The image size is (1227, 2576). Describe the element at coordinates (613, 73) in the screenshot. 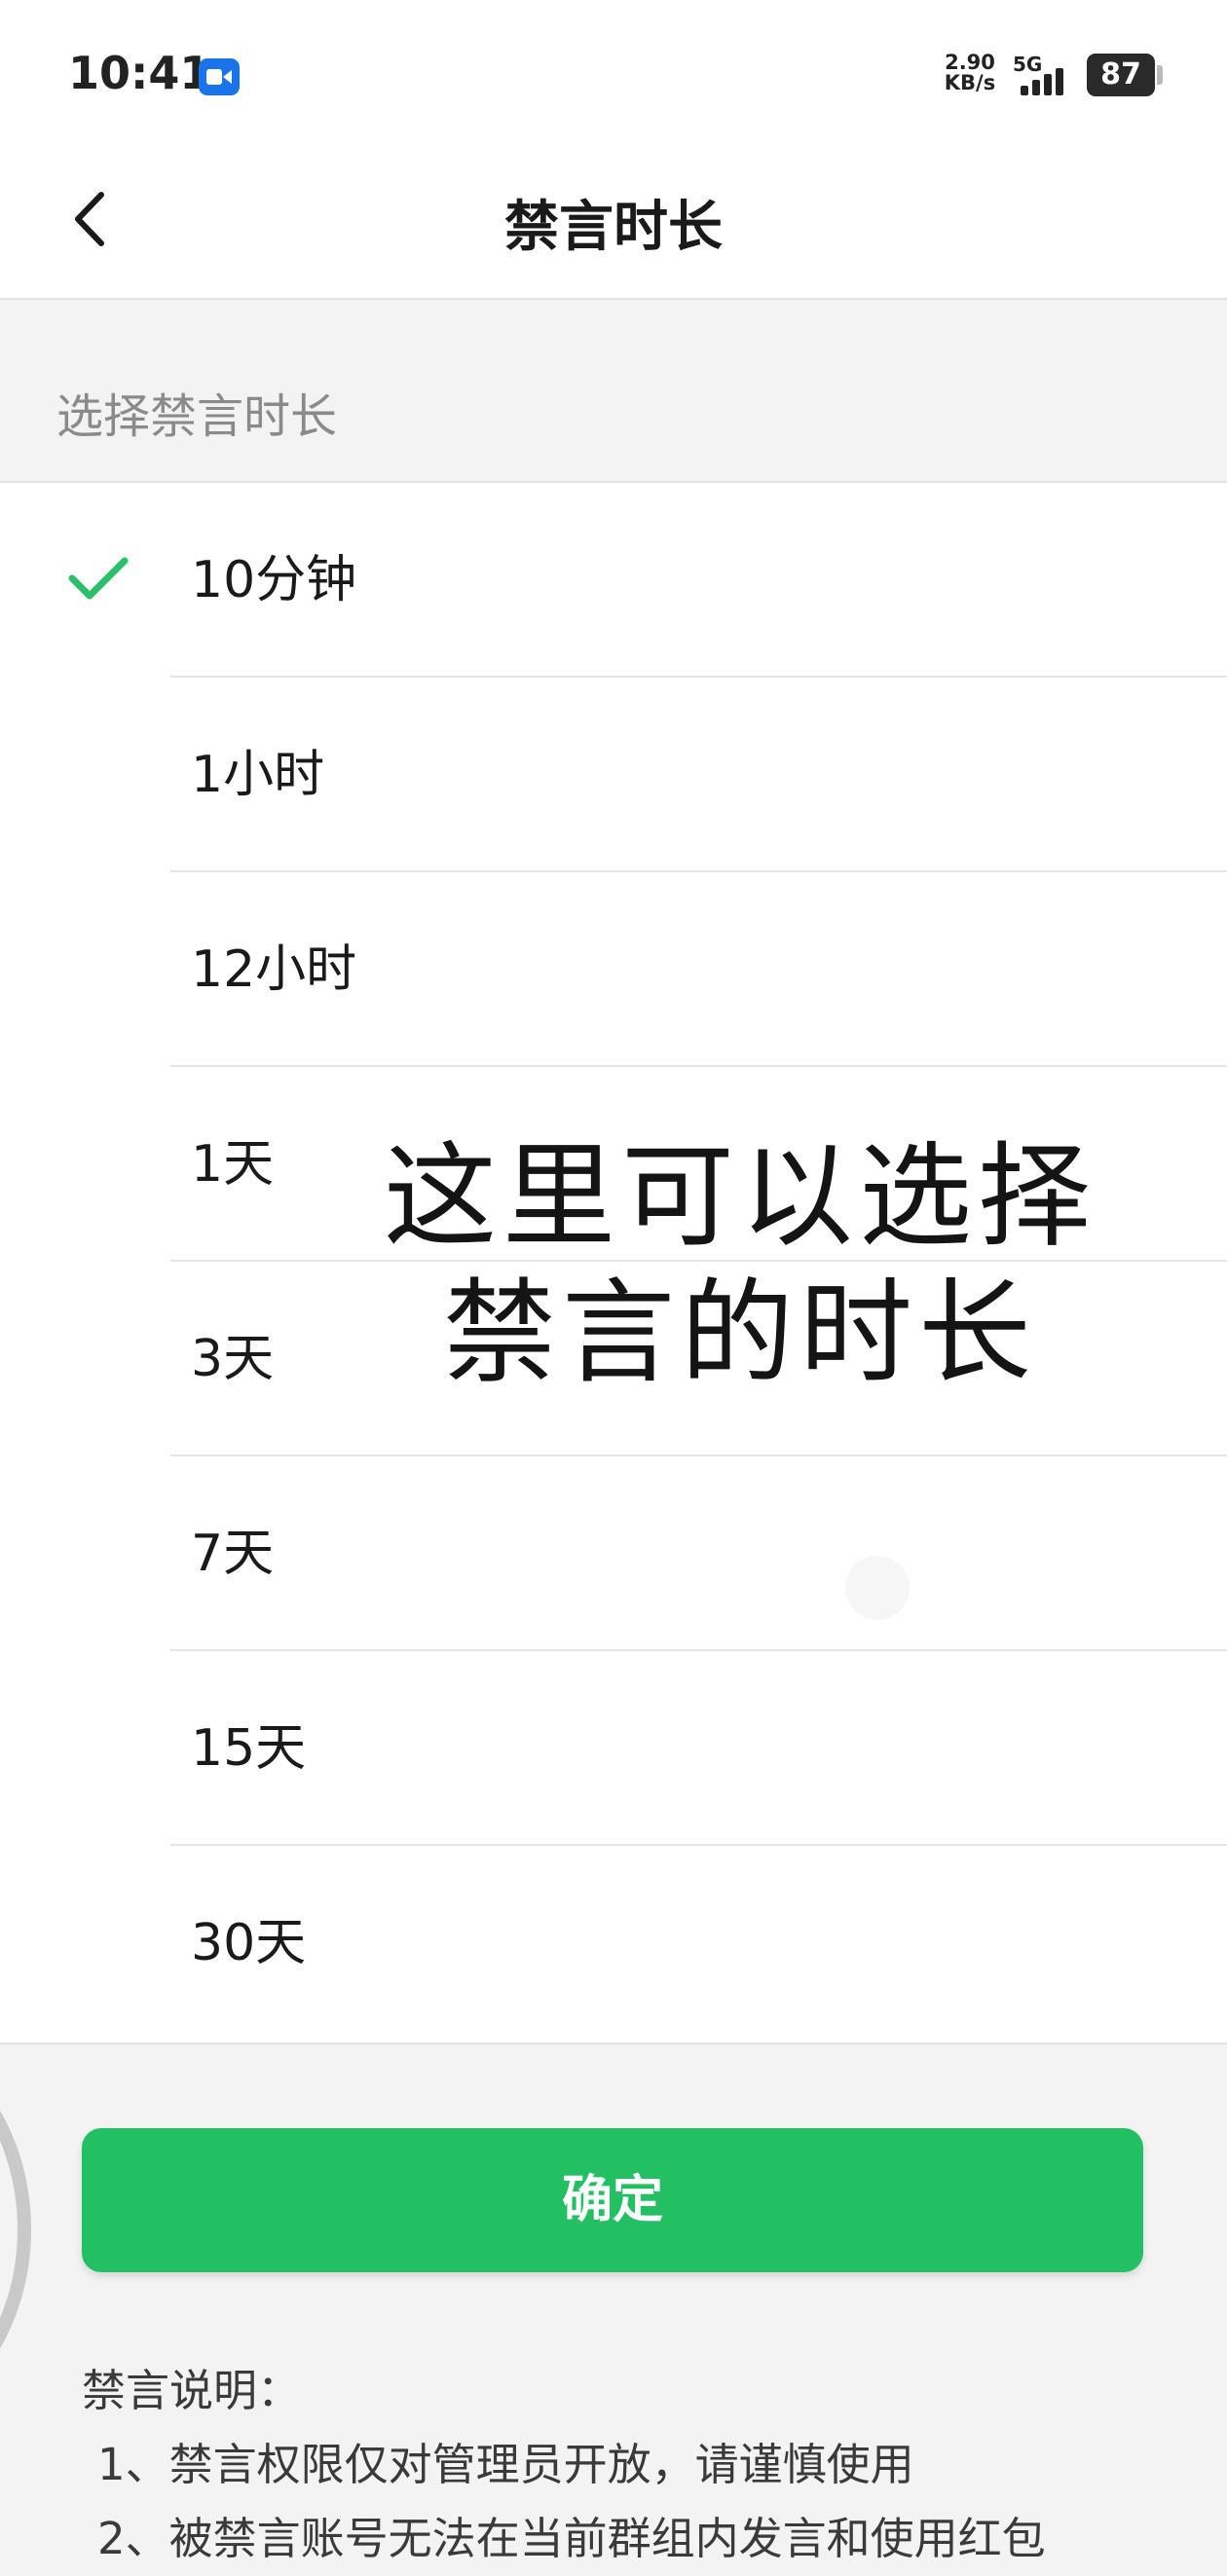

I see `status-bar: 10:41 2.90 KB/s 5G 87` at that location.